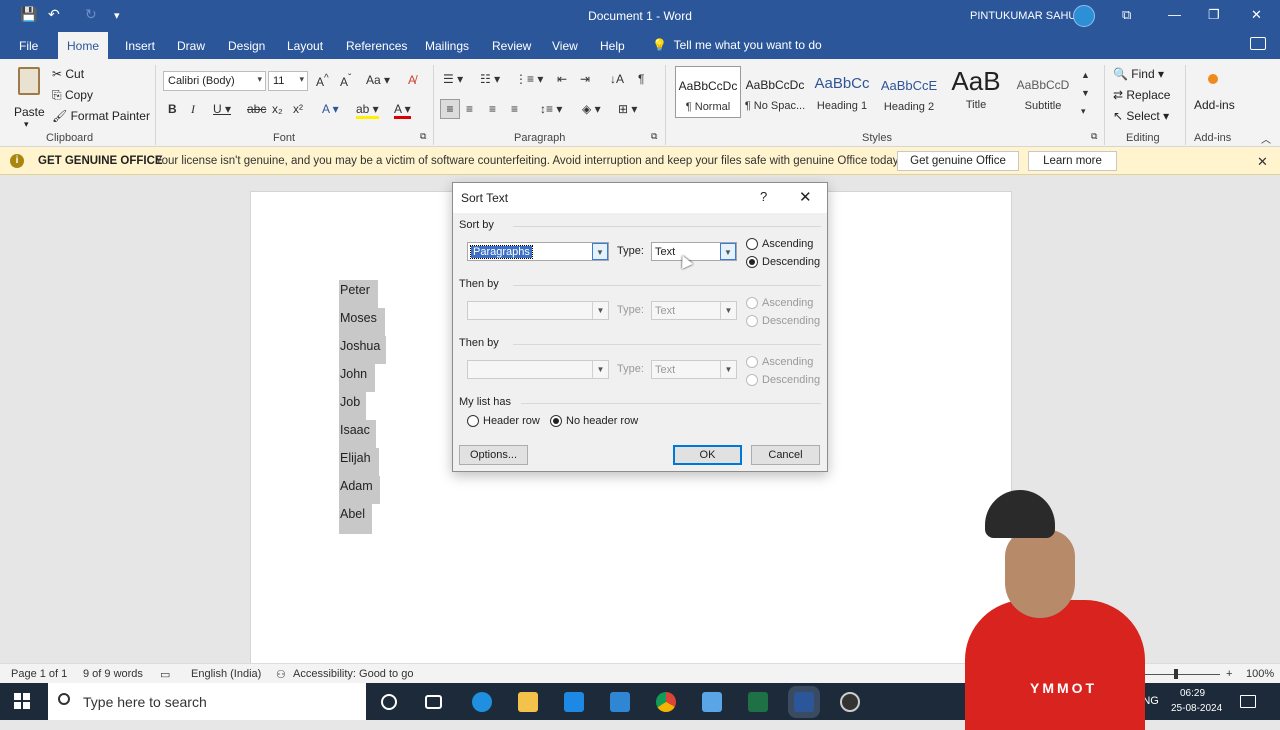  Describe the element at coordinates (1248, 701) in the screenshot. I see `notifications-icon` at that location.